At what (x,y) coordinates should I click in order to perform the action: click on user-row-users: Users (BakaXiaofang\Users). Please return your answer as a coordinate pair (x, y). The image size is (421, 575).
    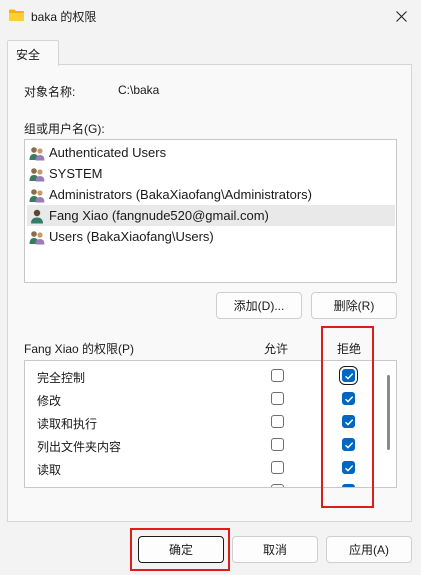
    Looking at the image, I should click on (211, 236).